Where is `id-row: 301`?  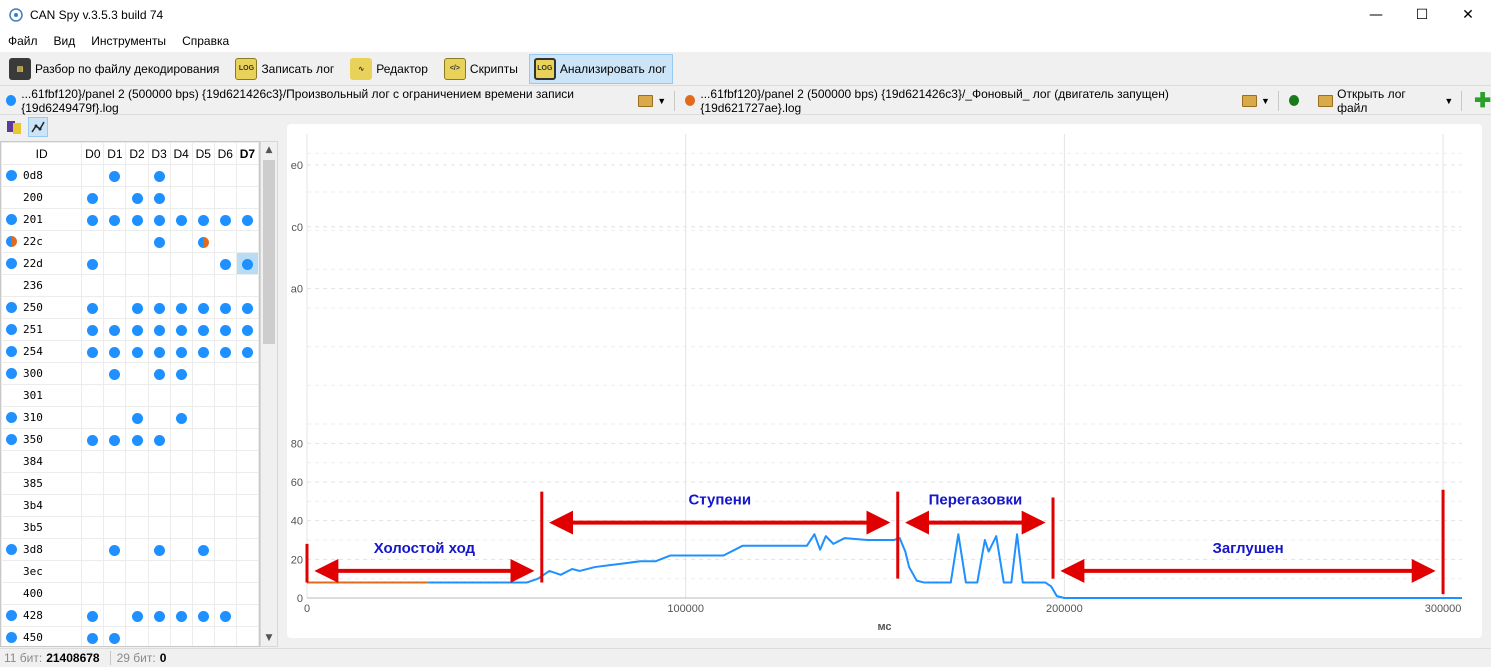 id-row: 301 is located at coordinates (130, 395).